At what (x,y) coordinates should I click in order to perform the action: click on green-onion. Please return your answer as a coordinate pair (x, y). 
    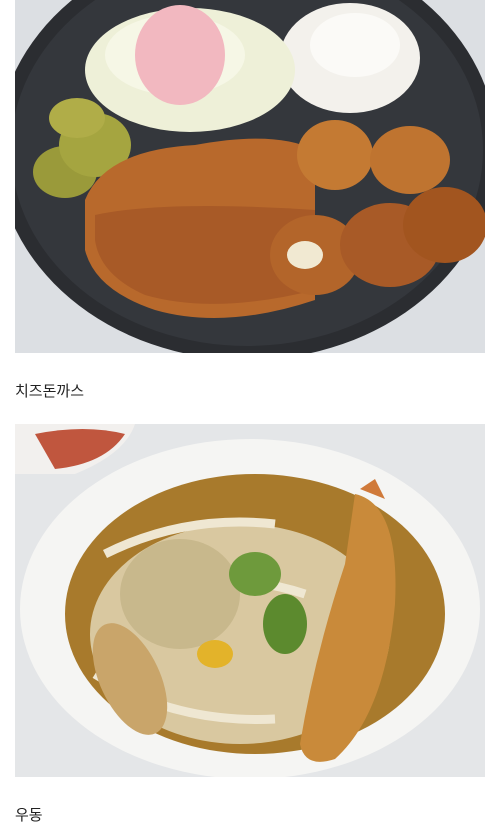
    Looking at the image, I should click on (255, 574).